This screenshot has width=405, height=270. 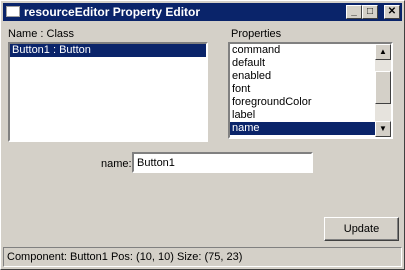 What do you see at coordinates (370, 12) in the screenshot?
I see `maximize-button: □` at bounding box center [370, 12].